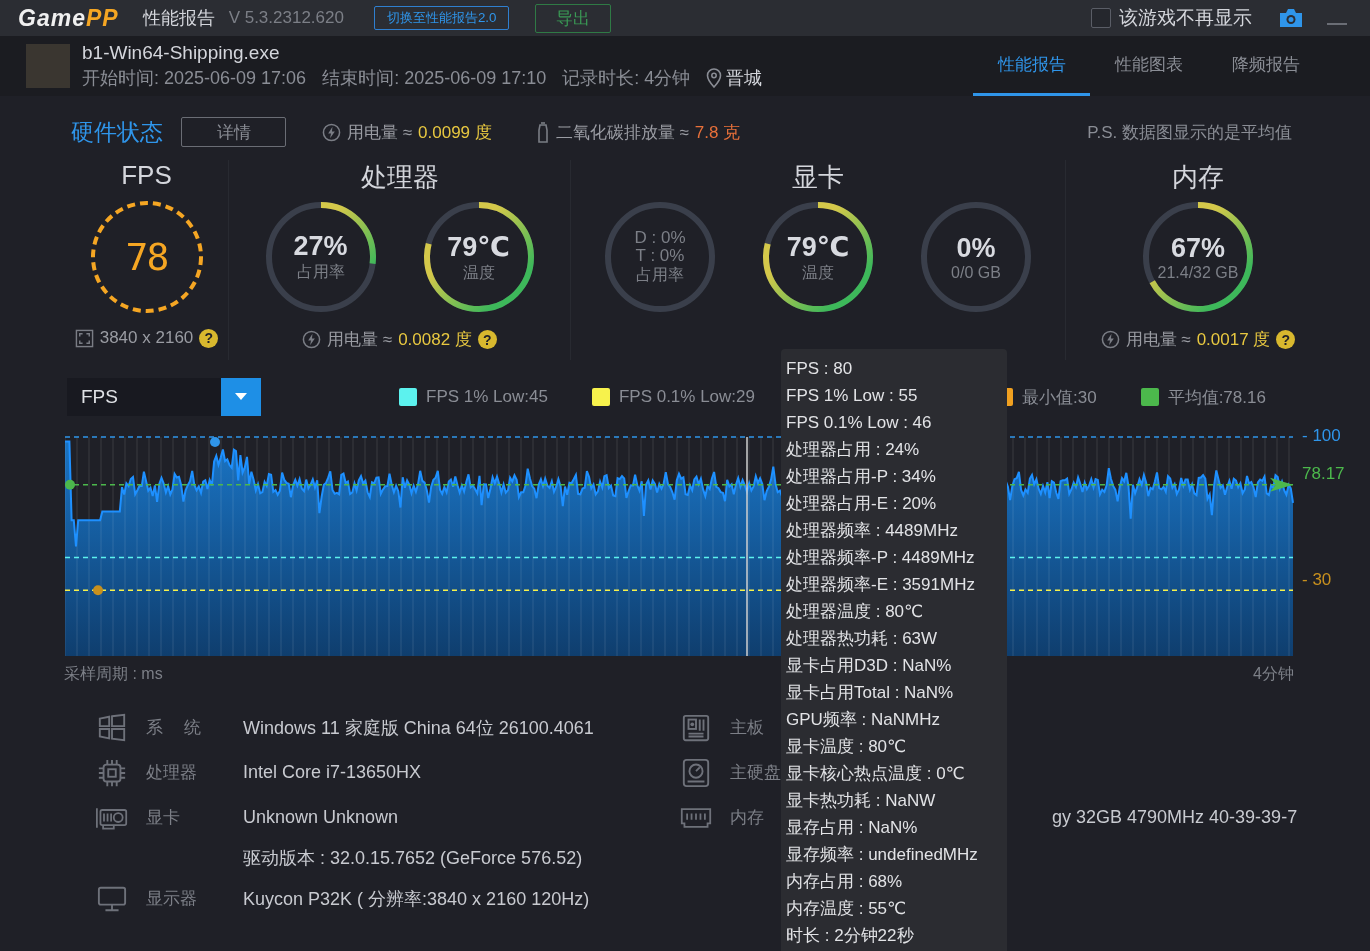 The image size is (1370, 951). What do you see at coordinates (146, 338) in the screenshot?
I see `resolution-text: 3840 x 2160` at bounding box center [146, 338].